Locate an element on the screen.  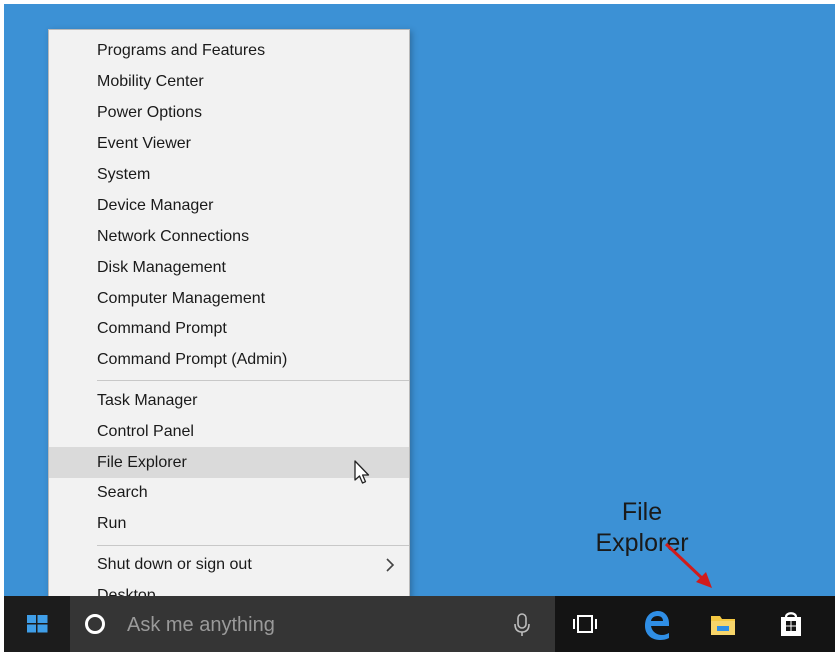
menu-item-programs-and-features: Programs and Features is located at coordinates (229, 50).